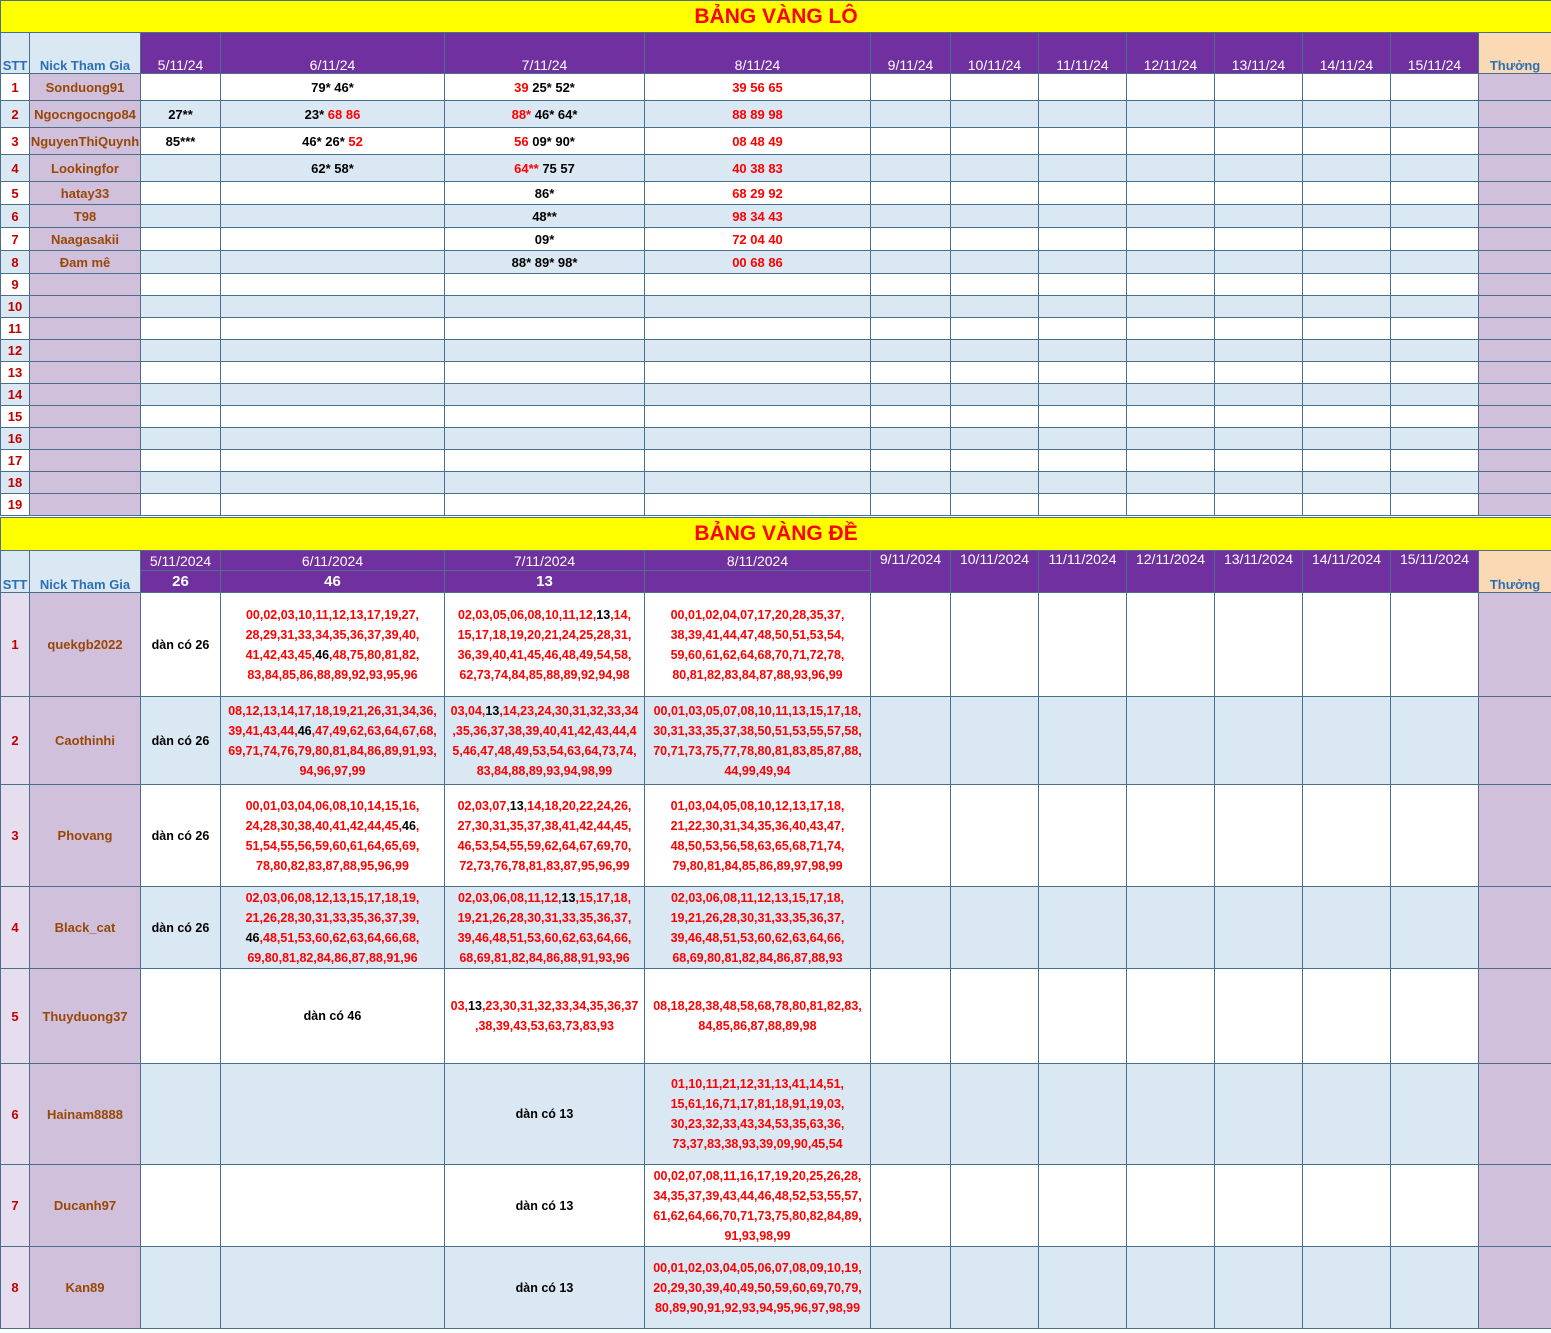 The width and height of the screenshot is (1551, 1333). Describe the element at coordinates (85, 740) in the screenshot. I see `nick-name: Caothinhi` at that location.